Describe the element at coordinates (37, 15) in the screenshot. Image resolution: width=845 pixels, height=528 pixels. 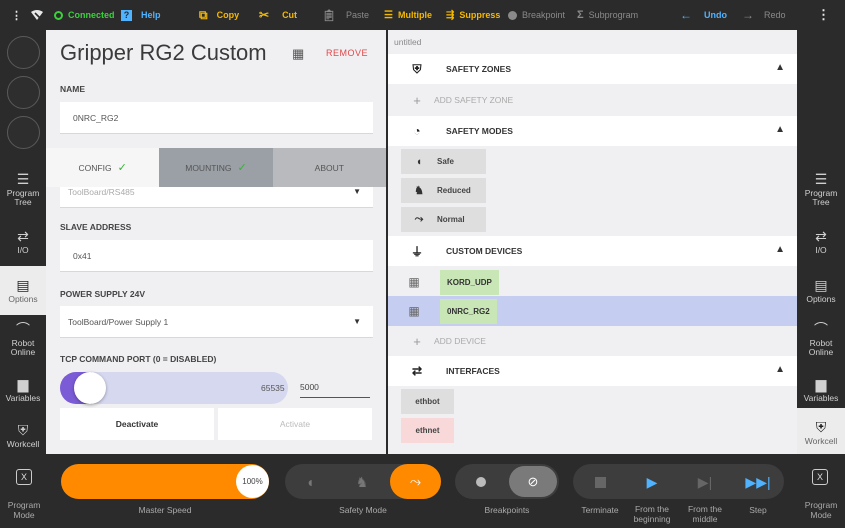
I see `wifi-button` at that location.